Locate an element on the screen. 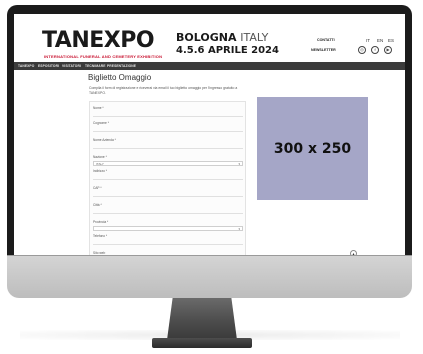  monitor-stand-base is located at coordinates (202, 343).